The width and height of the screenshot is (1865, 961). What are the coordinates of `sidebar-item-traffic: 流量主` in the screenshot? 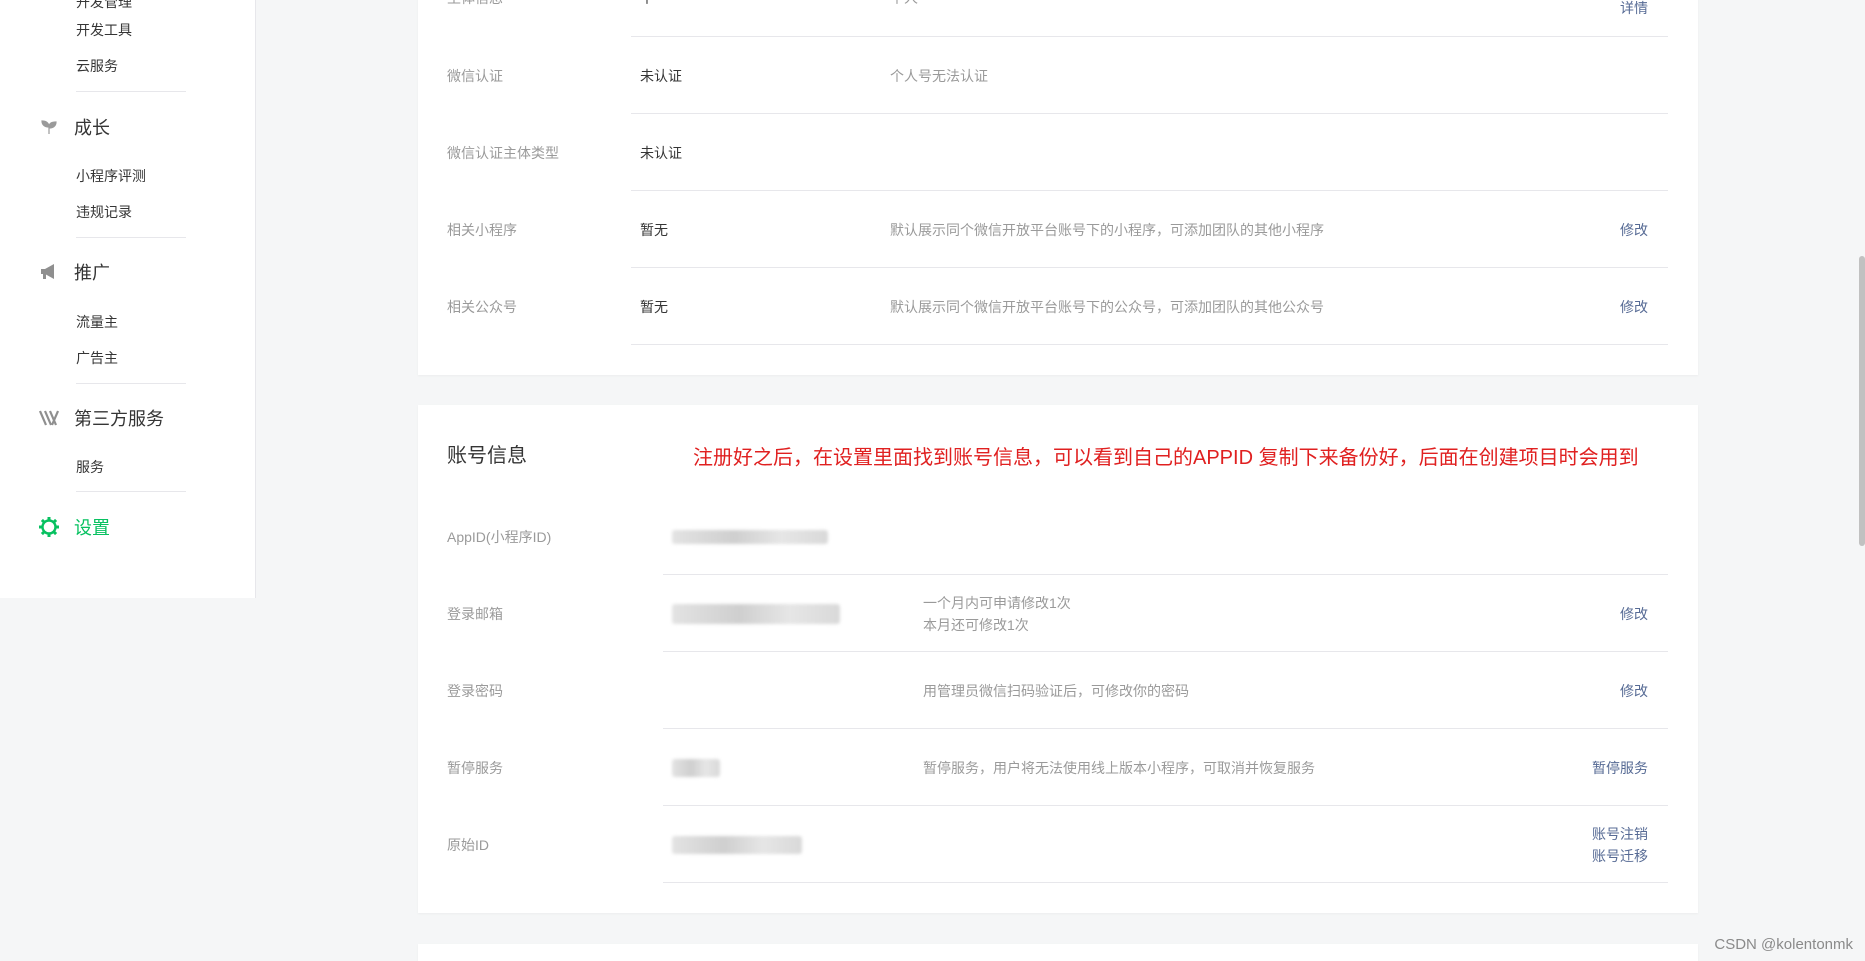 It's located at (97, 322).